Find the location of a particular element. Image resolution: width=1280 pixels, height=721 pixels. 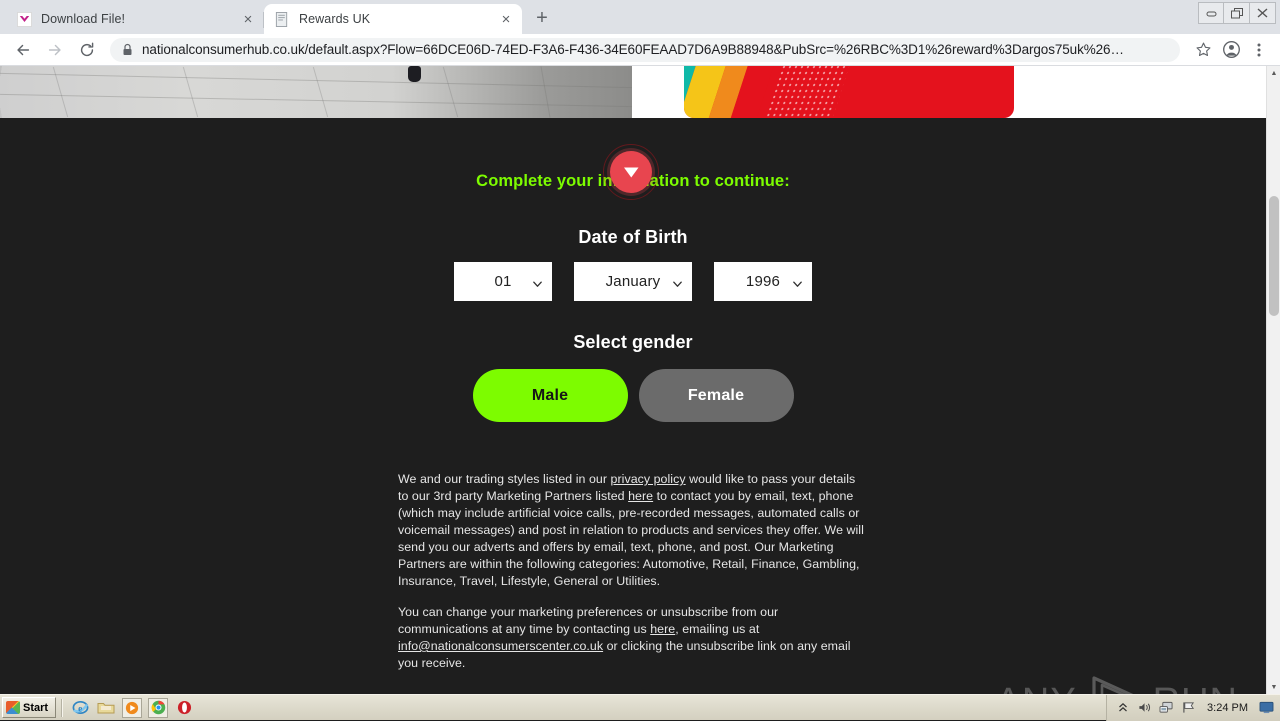

down-arrow-circle-icon is located at coordinates (631, 172).